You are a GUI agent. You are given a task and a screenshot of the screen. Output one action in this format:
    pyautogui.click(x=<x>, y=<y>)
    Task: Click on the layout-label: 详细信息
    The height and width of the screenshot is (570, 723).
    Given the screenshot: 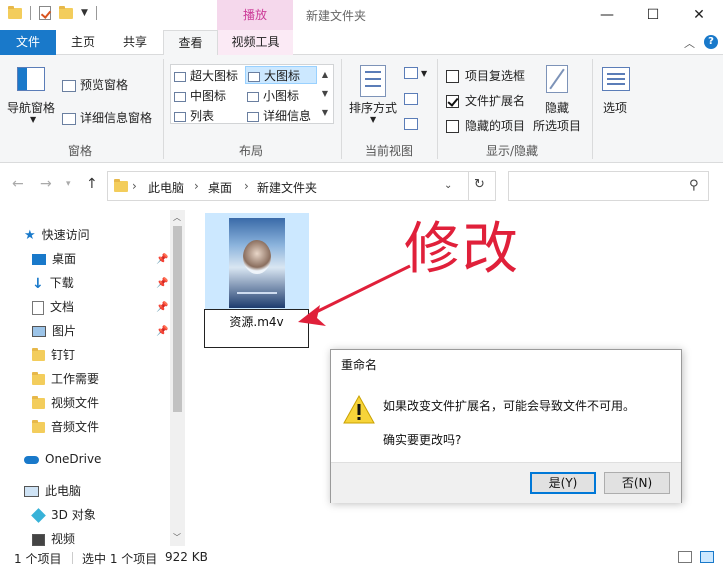 What is the action you would take?
    pyautogui.click(x=287, y=116)
    